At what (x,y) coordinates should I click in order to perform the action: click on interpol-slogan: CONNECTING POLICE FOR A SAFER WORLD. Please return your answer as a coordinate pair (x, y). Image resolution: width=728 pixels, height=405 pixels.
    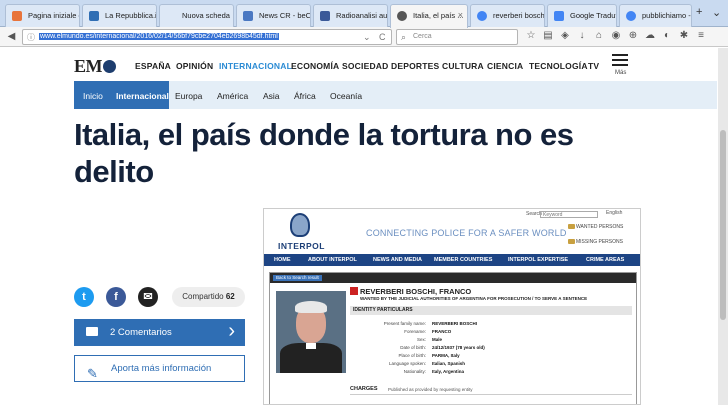
    Looking at the image, I should click on (466, 233).